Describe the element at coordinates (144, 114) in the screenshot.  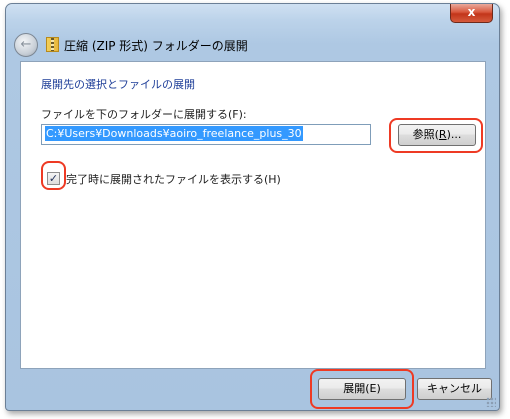
I see `destination-label: ファイルを下のフォルダーに展開する(F):` at that location.